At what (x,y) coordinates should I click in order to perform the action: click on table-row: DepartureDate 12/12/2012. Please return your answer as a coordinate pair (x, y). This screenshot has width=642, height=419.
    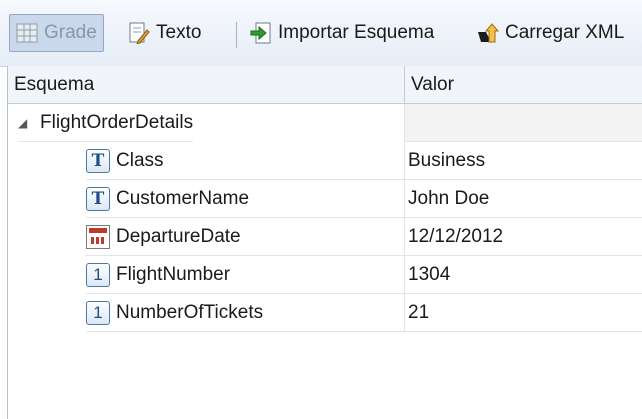
    Looking at the image, I should click on (325, 237).